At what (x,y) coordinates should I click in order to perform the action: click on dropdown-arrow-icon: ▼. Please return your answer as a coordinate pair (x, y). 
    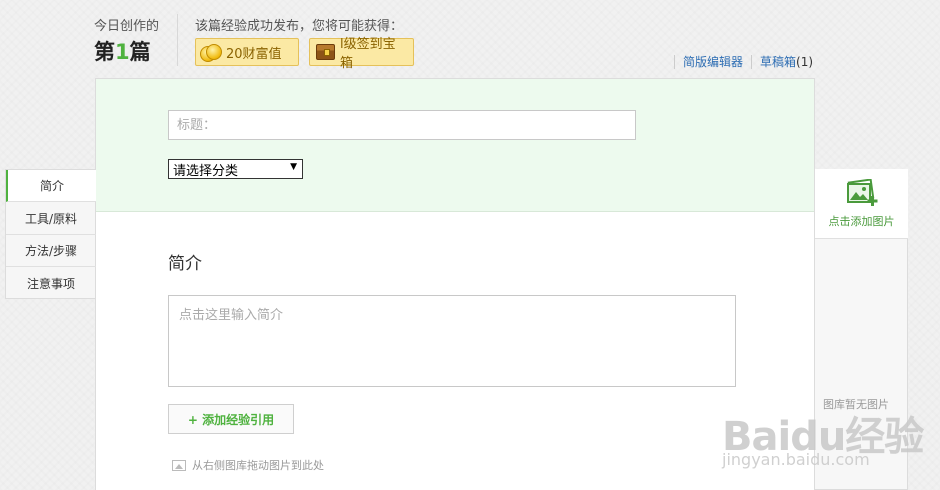
    Looking at the image, I should click on (293, 167).